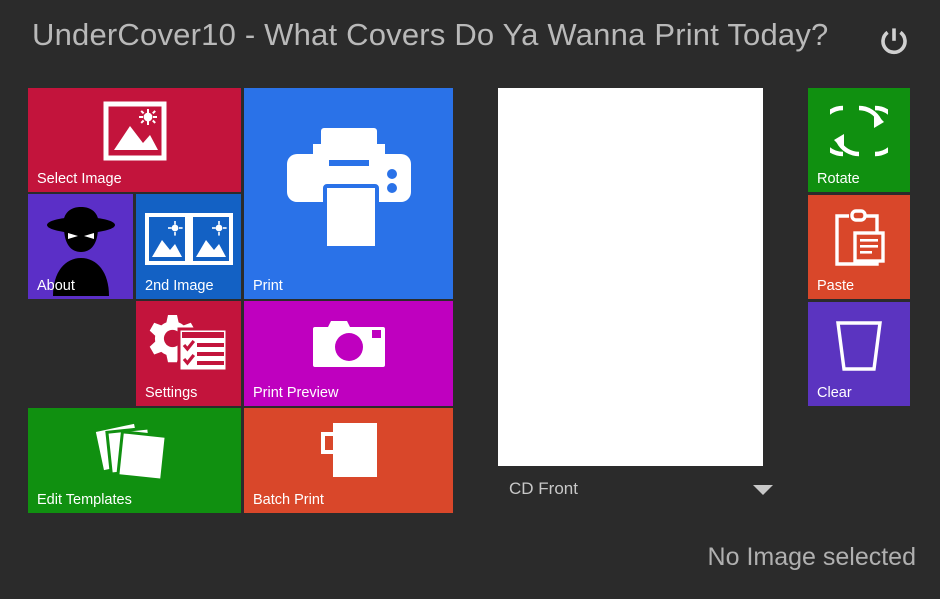 The image size is (940, 599). I want to click on tile-2nd-image: 2nd Image, so click(188, 246).